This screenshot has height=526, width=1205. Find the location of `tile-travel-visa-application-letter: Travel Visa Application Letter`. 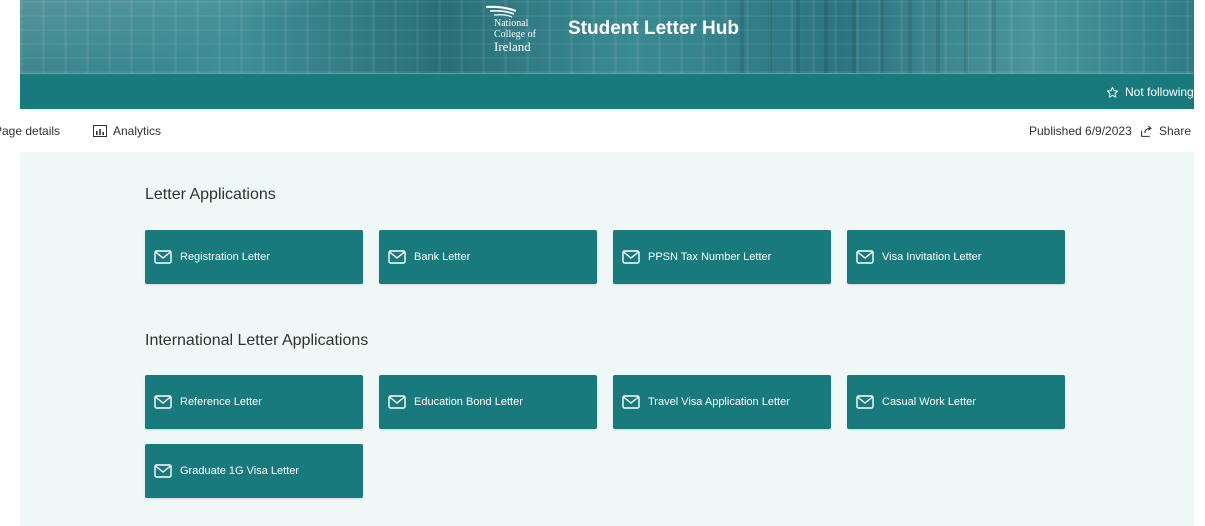

tile-travel-visa-application-letter: Travel Visa Application Letter is located at coordinates (722, 402).